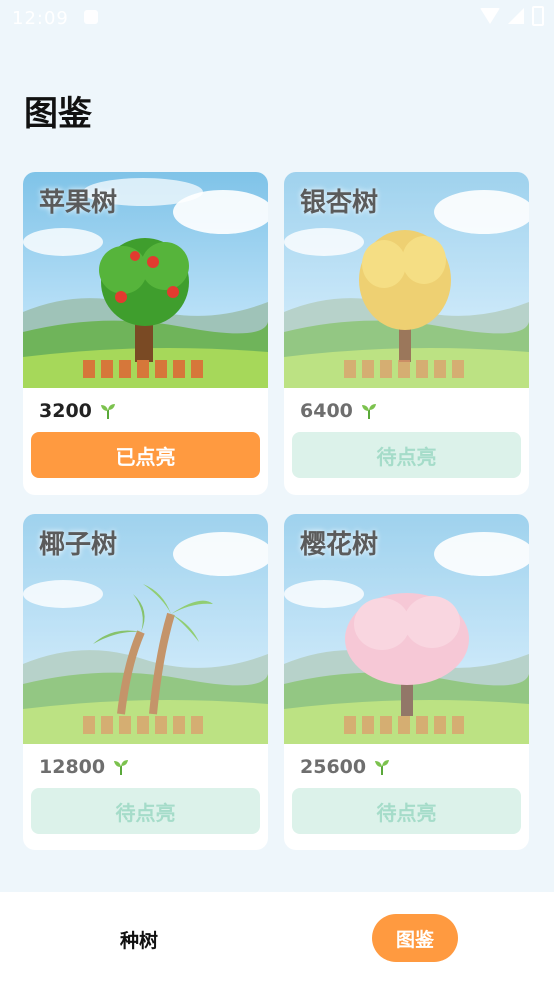 Image resolution: width=554 pixels, height=985 pixels. I want to click on tree-price: 25600, so click(346, 767).